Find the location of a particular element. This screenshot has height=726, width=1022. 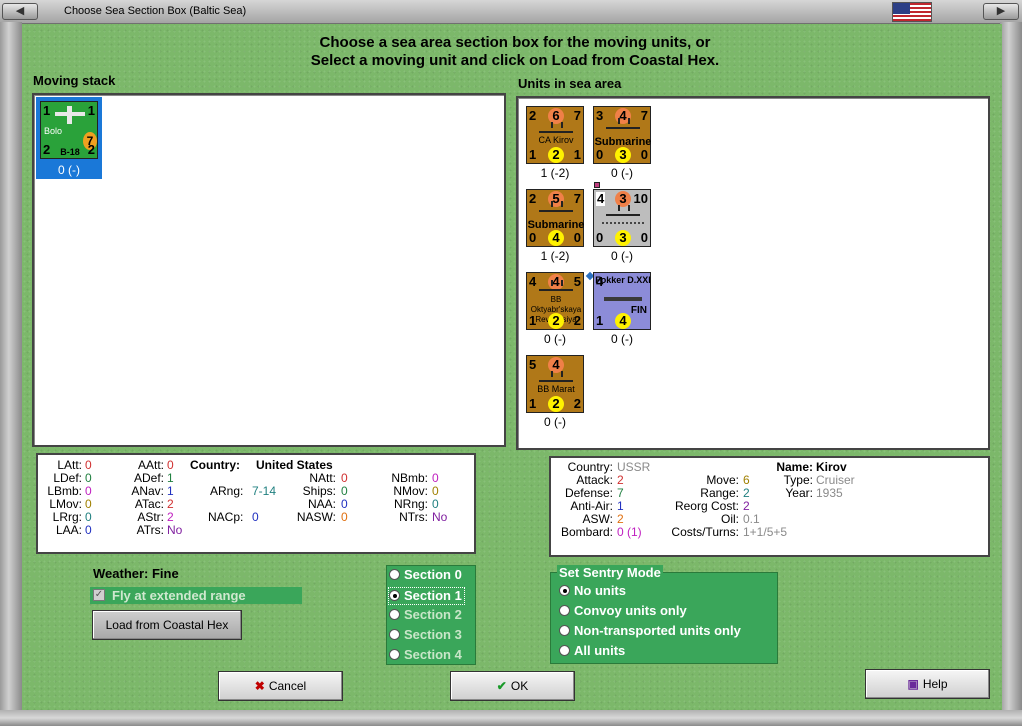

section-4-radio: Section 4 is located at coordinates (425, 656).